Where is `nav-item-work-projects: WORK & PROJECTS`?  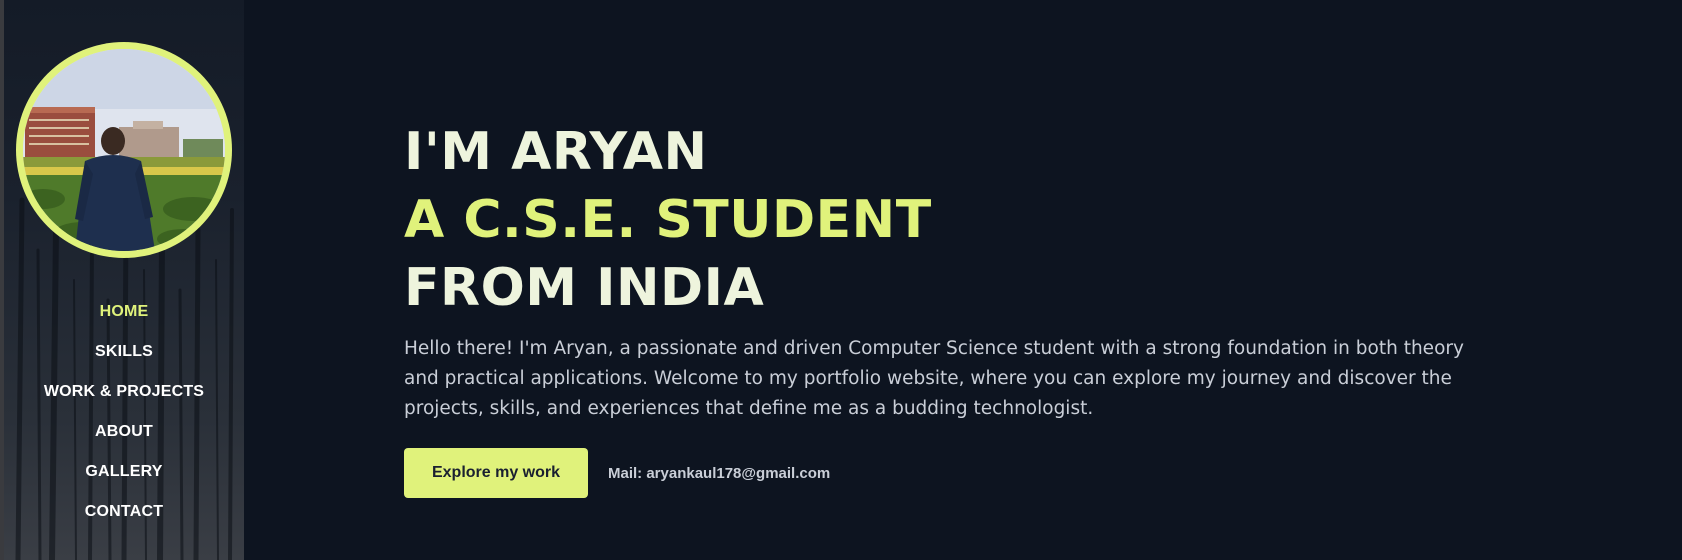
nav-item-work-projects: WORK & PROJECTS is located at coordinates (124, 392).